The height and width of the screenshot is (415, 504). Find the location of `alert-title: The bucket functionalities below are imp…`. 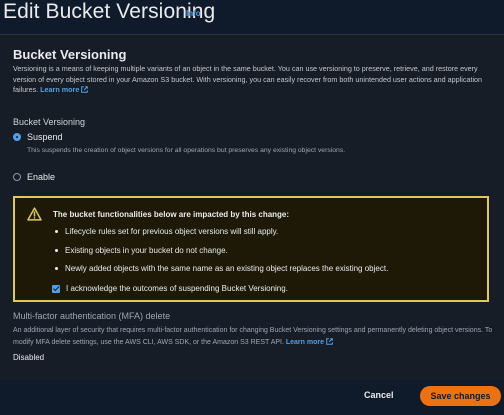

alert-title: The bucket functionalities below are imp… is located at coordinates (171, 214).